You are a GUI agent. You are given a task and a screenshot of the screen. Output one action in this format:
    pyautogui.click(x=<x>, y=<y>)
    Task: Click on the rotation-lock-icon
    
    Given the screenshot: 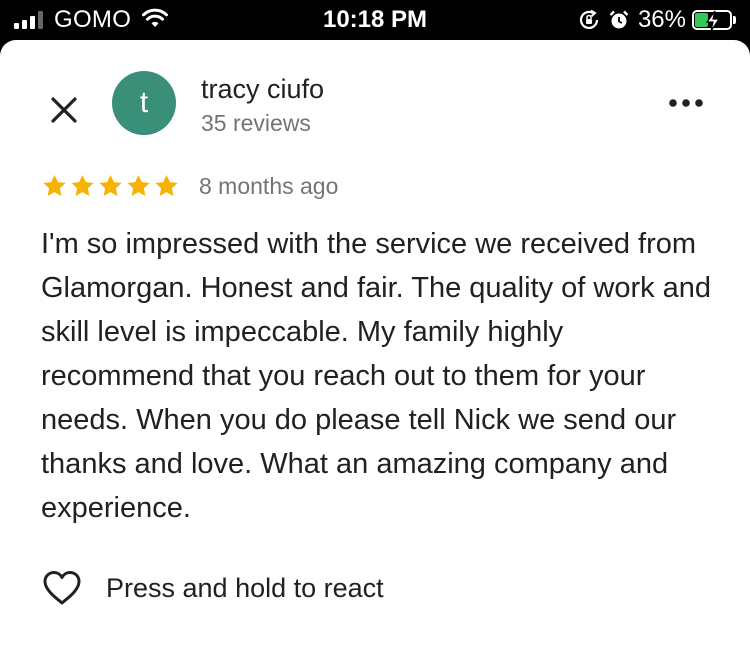 What is the action you would take?
    pyautogui.click(x=589, y=20)
    